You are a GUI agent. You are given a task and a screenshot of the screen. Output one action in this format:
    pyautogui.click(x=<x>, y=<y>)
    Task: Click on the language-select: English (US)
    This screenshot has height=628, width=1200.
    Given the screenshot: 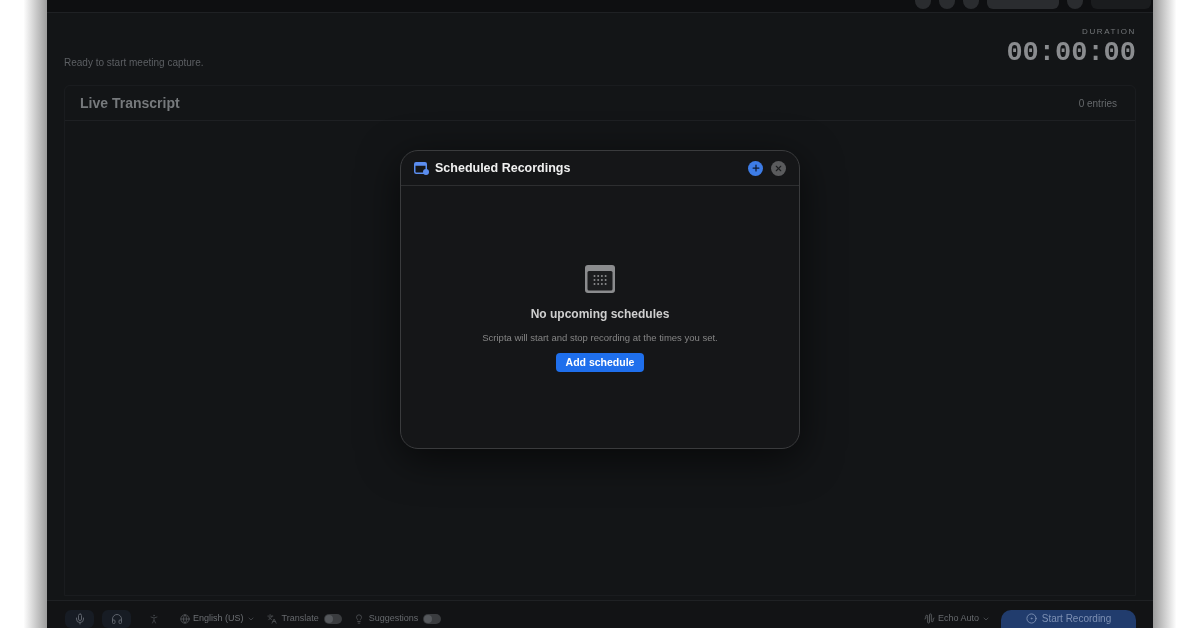 What is the action you would take?
    pyautogui.click(x=217, y=618)
    